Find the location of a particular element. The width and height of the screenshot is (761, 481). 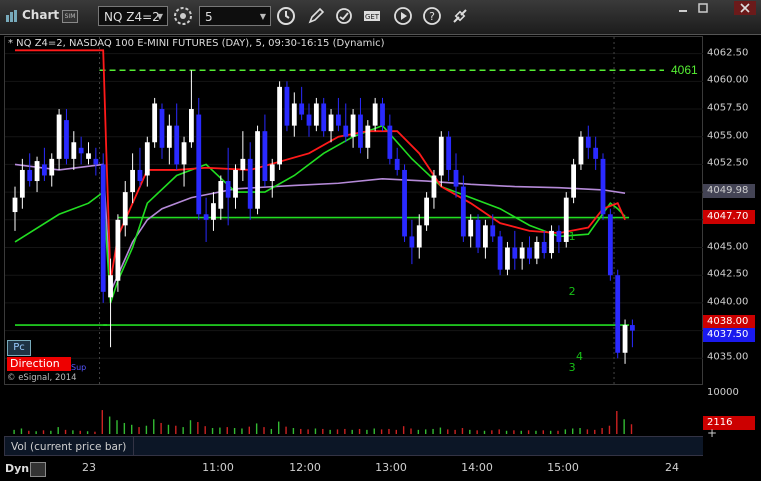

level-label: 4061 is located at coordinates (684, 70).